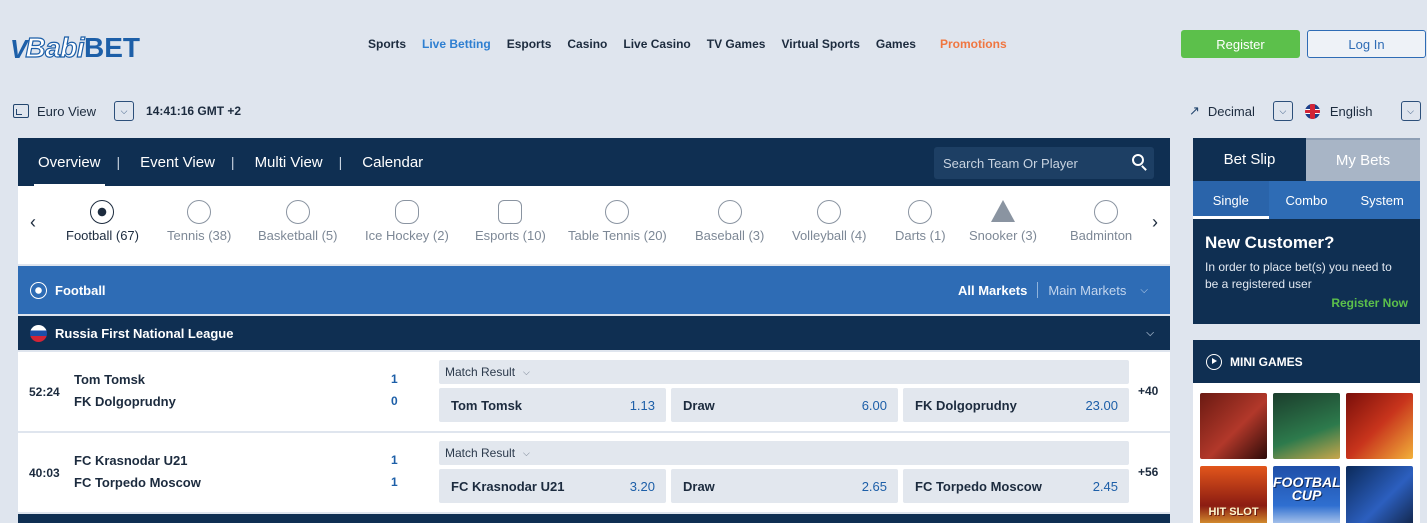 The height and width of the screenshot is (523, 1427). Describe the element at coordinates (137, 482) in the screenshot. I see `away-team: FC Torpedo Moscow` at that location.